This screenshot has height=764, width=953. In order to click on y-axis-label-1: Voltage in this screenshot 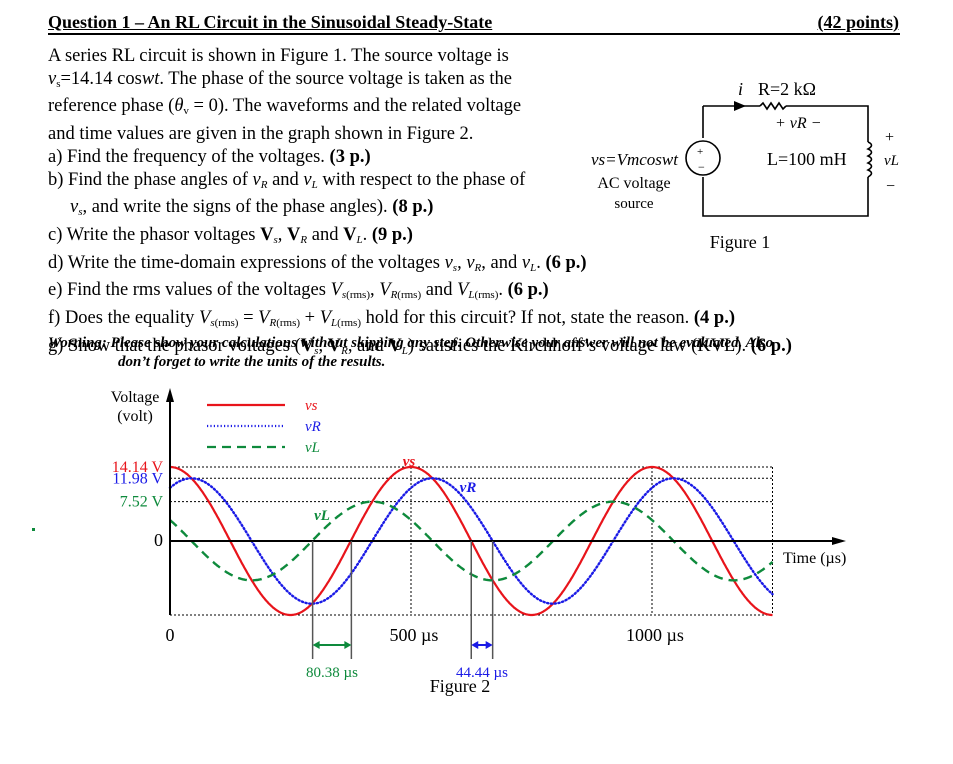, I will do `click(135, 397)`.